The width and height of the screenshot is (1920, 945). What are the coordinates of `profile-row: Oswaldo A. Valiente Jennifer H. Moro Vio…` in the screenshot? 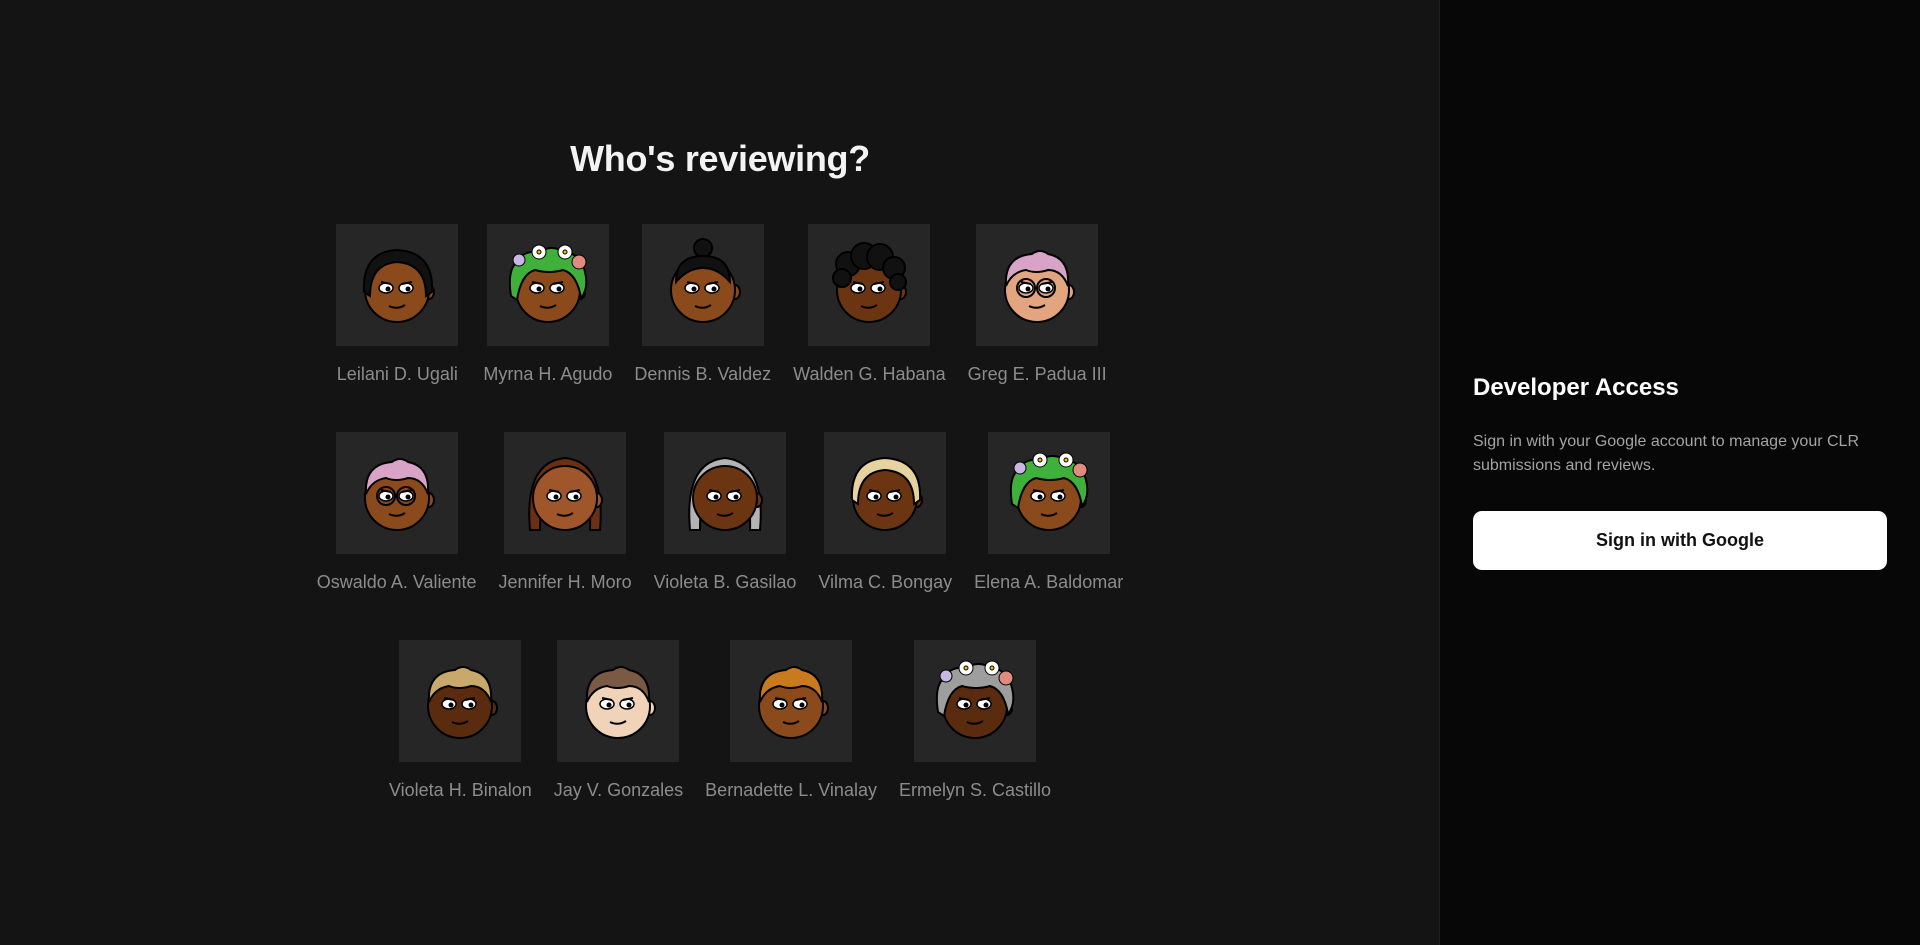 It's located at (720, 512).